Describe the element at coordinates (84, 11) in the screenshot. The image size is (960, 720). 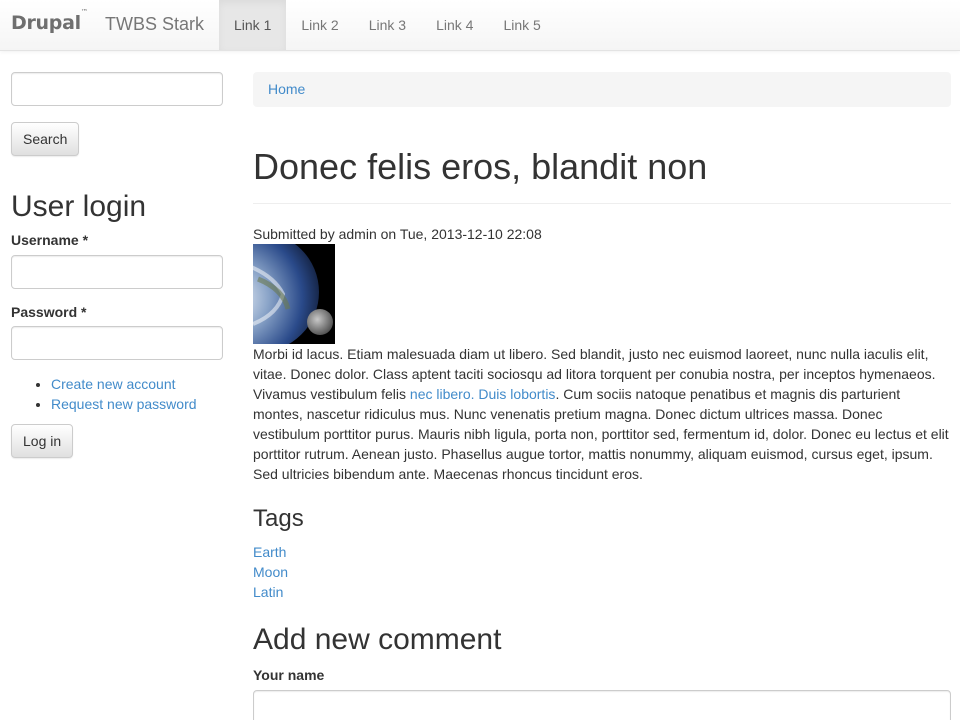
I see `logo-trademark: ™` at that location.